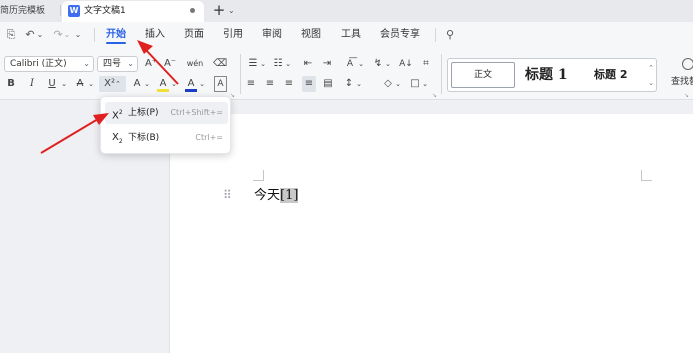  What do you see at coordinates (426, 64) in the screenshot?
I see `table-layout-icon: ⌗` at bounding box center [426, 64].